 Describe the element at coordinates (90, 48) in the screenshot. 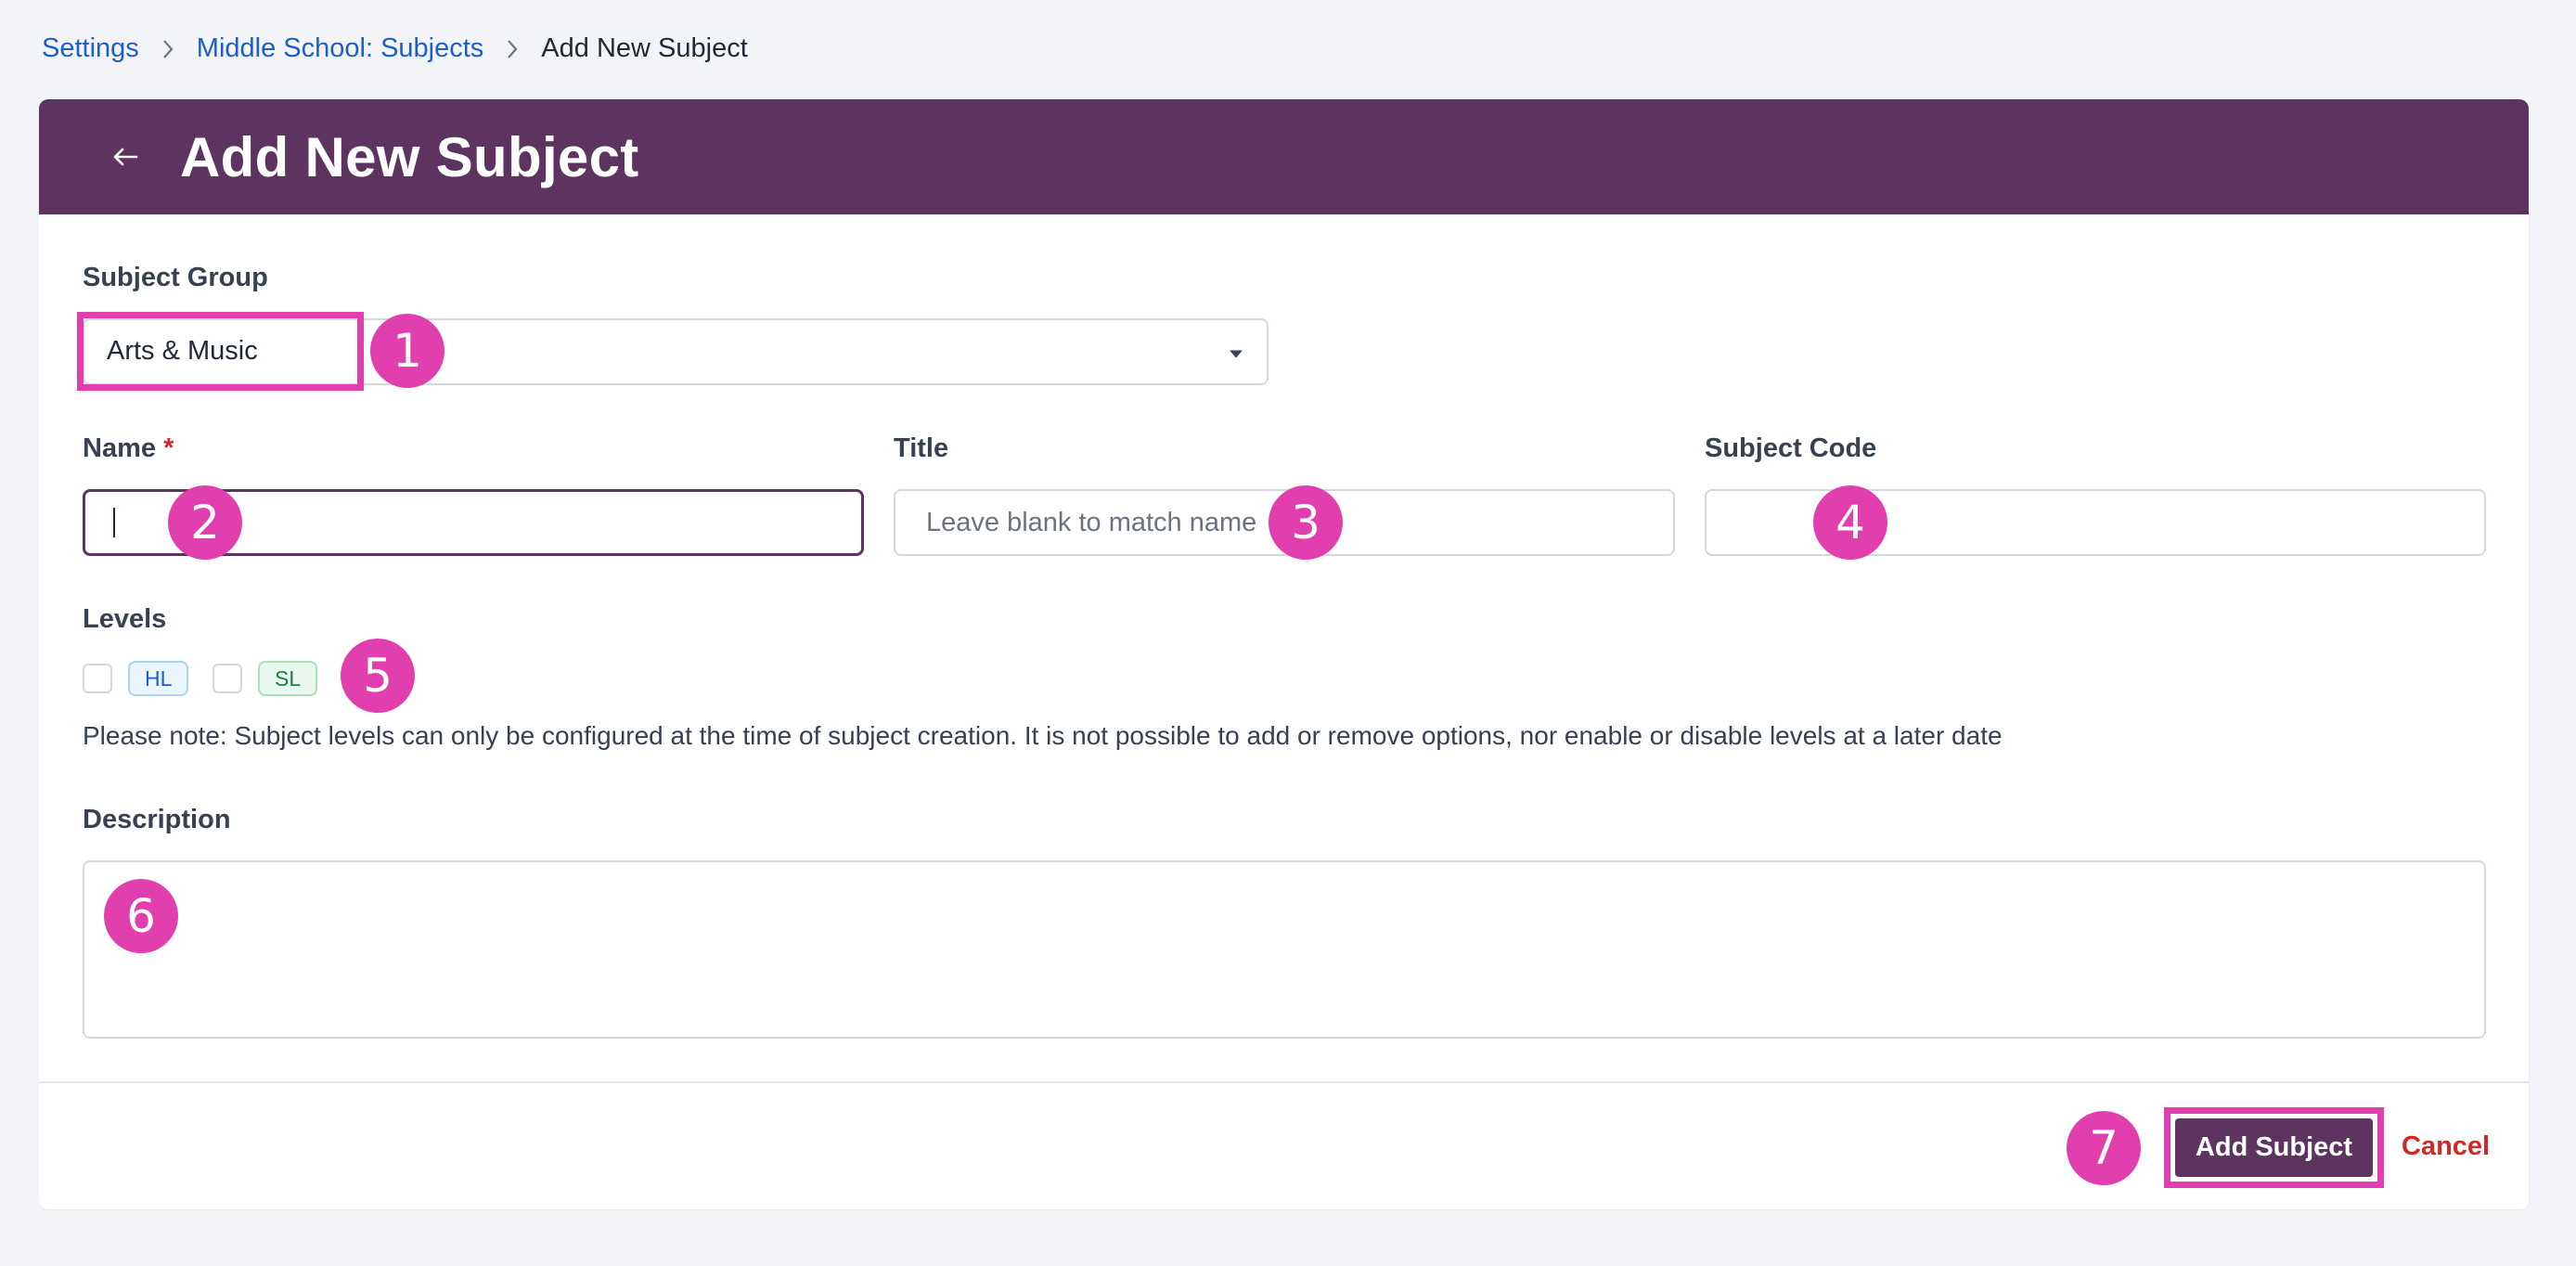

I see `breadcrumb-settings-link: Settings` at that location.